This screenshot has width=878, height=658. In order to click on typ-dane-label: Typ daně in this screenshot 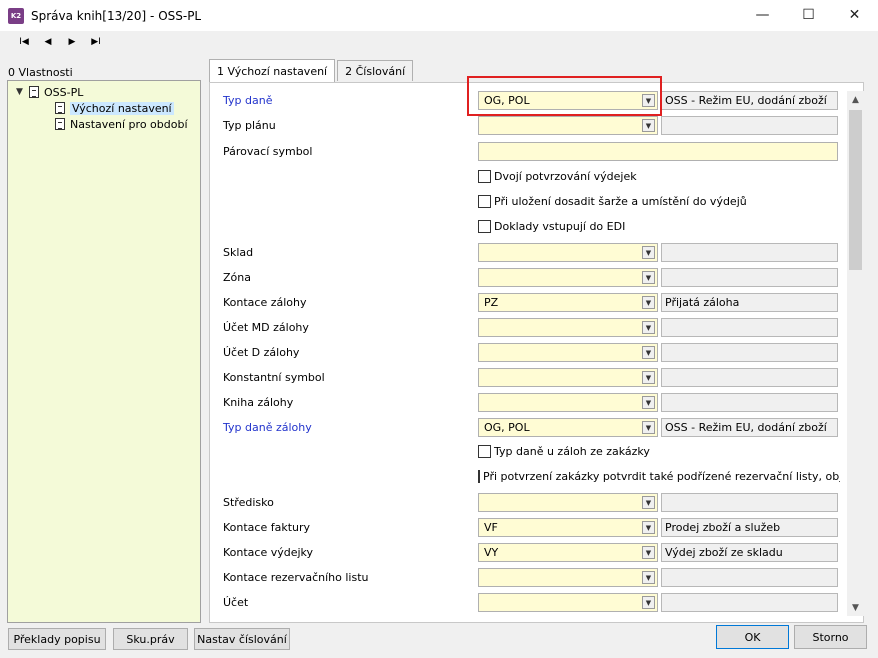, I will do `click(248, 100)`.